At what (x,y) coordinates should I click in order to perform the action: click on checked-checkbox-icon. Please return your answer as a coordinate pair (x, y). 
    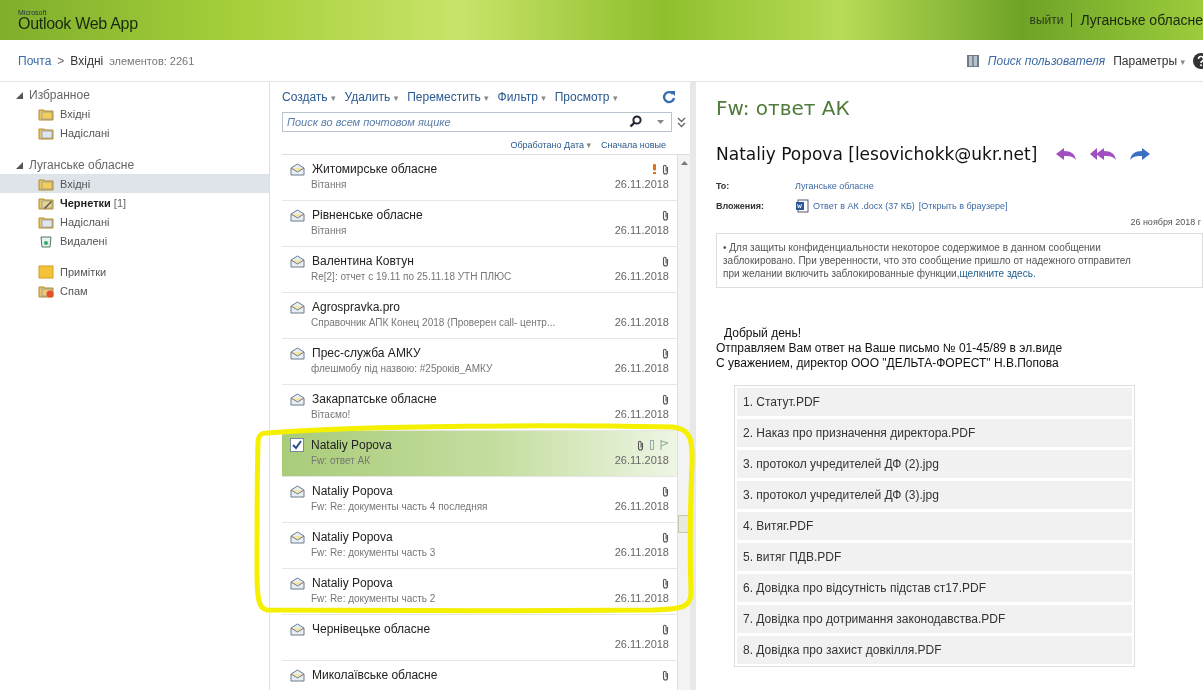
    Looking at the image, I should click on (297, 445).